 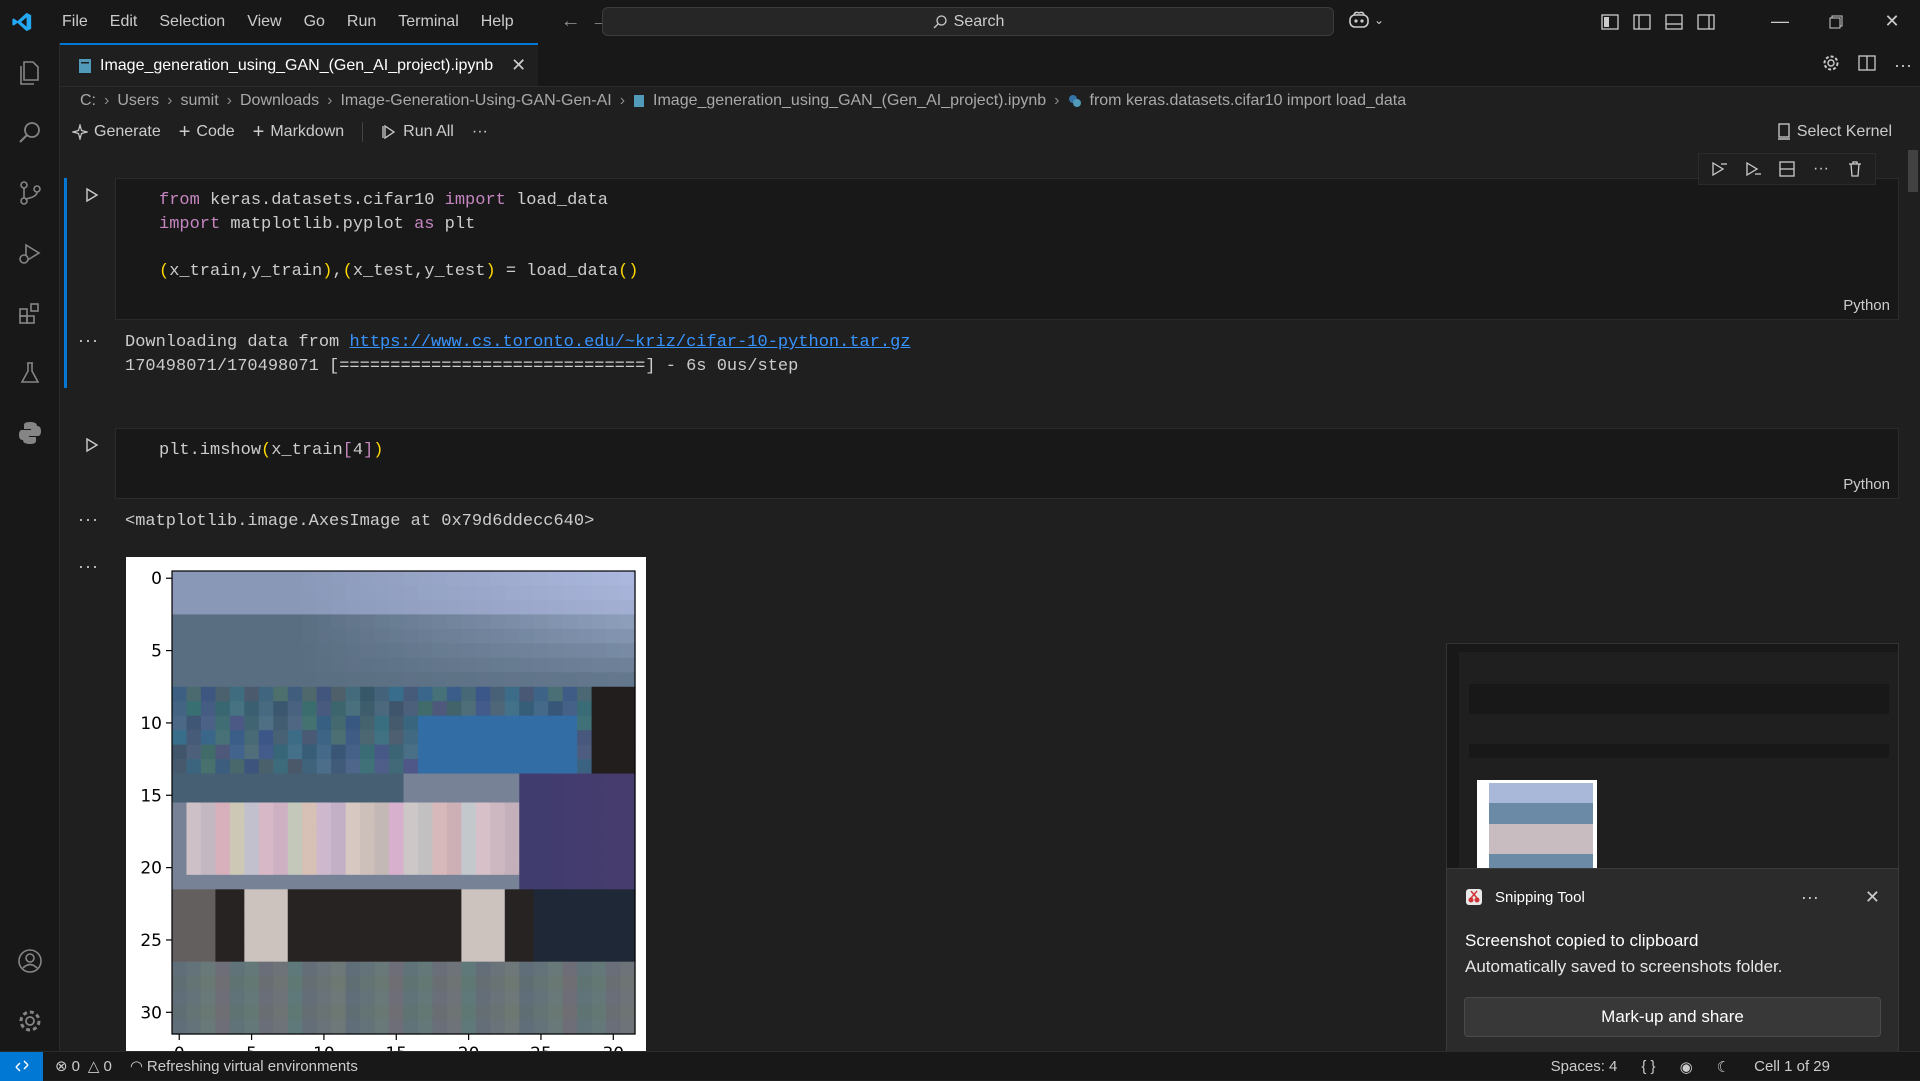 What do you see at coordinates (1821, 169) in the screenshot?
I see `cell-more-icon: ···` at bounding box center [1821, 169].